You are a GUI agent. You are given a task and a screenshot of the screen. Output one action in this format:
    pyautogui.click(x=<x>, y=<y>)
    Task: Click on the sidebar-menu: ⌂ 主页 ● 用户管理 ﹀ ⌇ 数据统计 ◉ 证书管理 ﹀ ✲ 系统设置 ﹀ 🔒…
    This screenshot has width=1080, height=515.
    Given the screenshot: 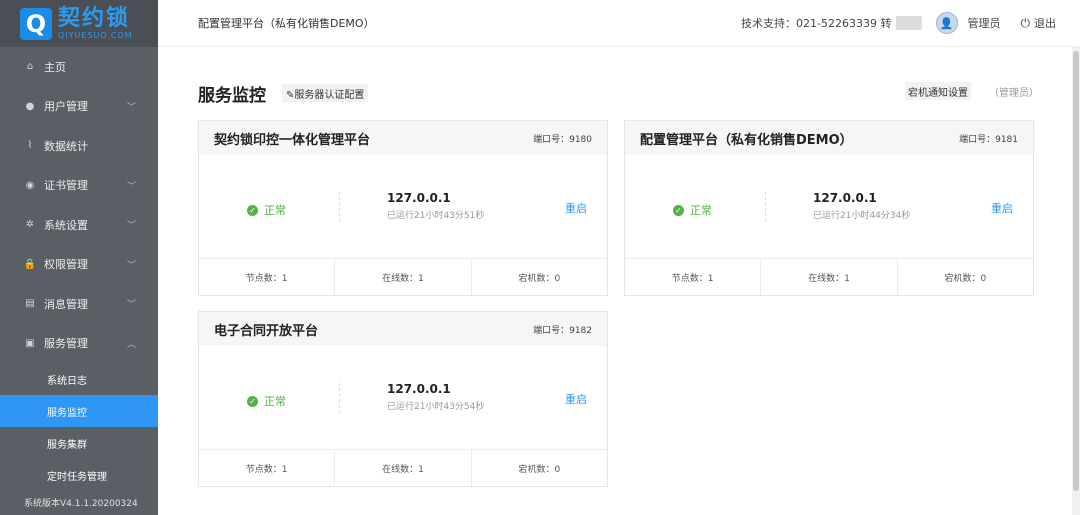 What is the action you would take?
    pyautogui.click(x=79, y=269)
    